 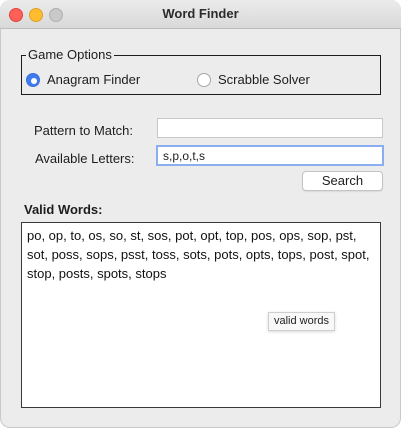 I want to click on valid-words-tooltip: valid words, so click(x=302, y=321).